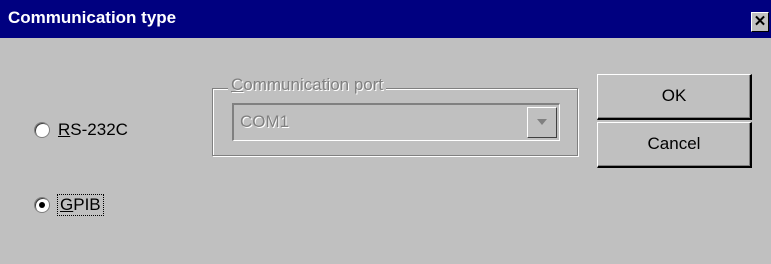  Describe the element at coordinates (396, 122) in the screenshot. I see `communication-port-select: COM1` at that location.